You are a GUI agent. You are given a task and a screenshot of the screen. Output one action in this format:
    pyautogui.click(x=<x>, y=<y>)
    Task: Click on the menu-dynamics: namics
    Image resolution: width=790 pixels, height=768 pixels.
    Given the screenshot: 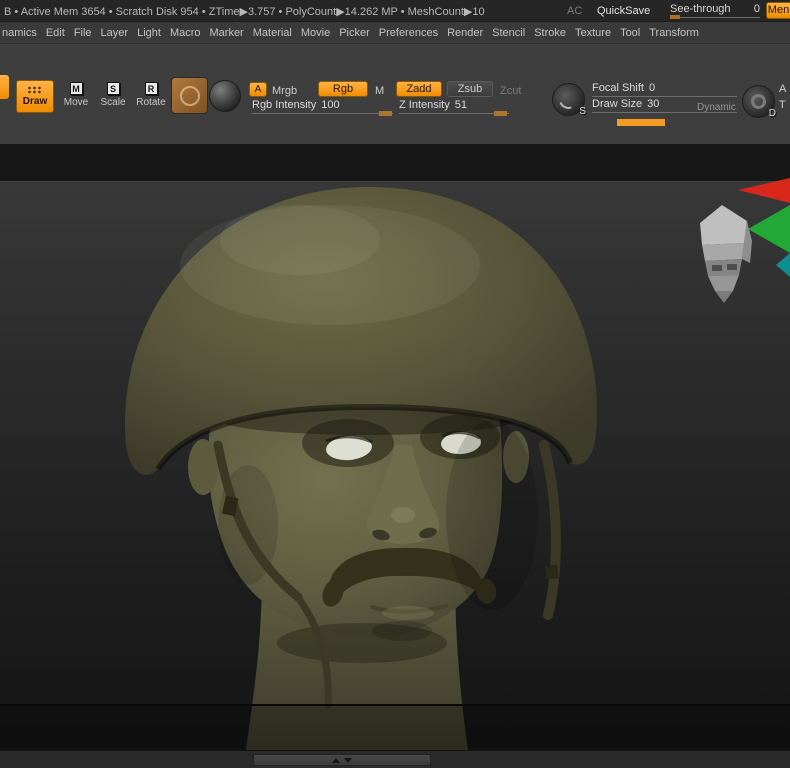 What is the action you would take?
    pyautogui.click(x=19, y=33)
    